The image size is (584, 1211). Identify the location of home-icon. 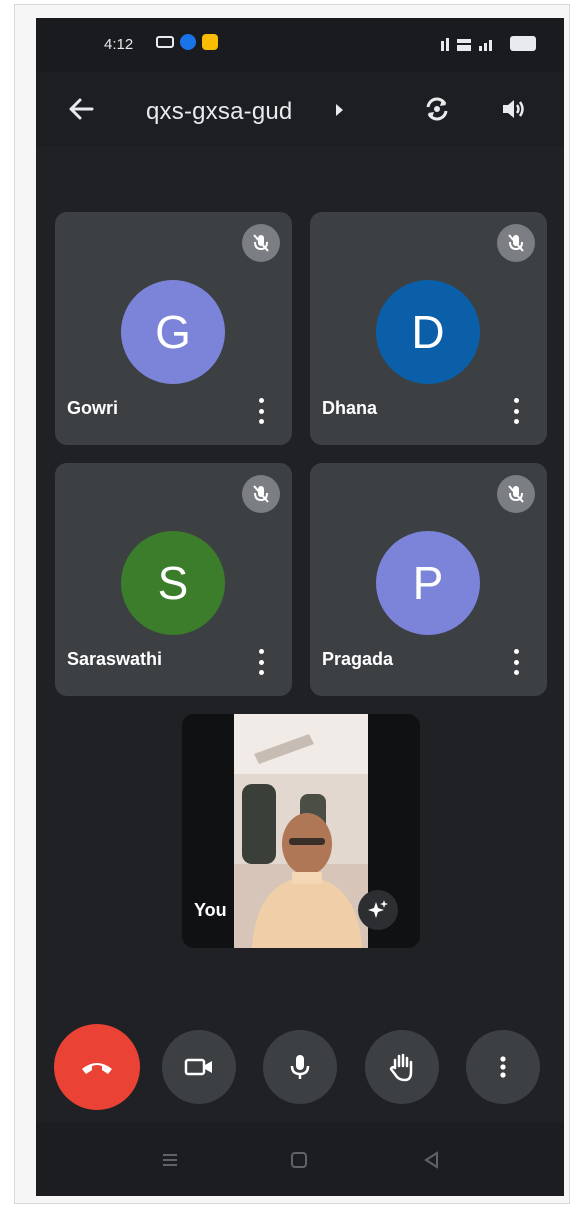
(299, 1160).